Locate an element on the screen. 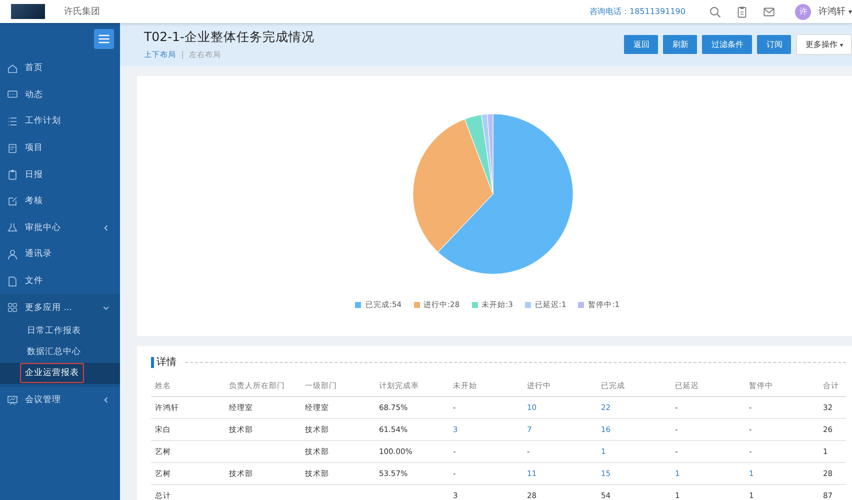 This screenshot has width=852, height=500. home-icon is located at coordinates (12, 68).